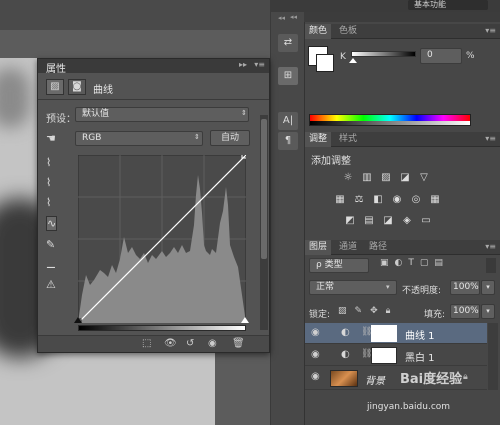  What do you see at coordinates (339, 265) in the screenshot?
I see `layer-filter-select: ρ 类型` at bounding box center [339, 265].